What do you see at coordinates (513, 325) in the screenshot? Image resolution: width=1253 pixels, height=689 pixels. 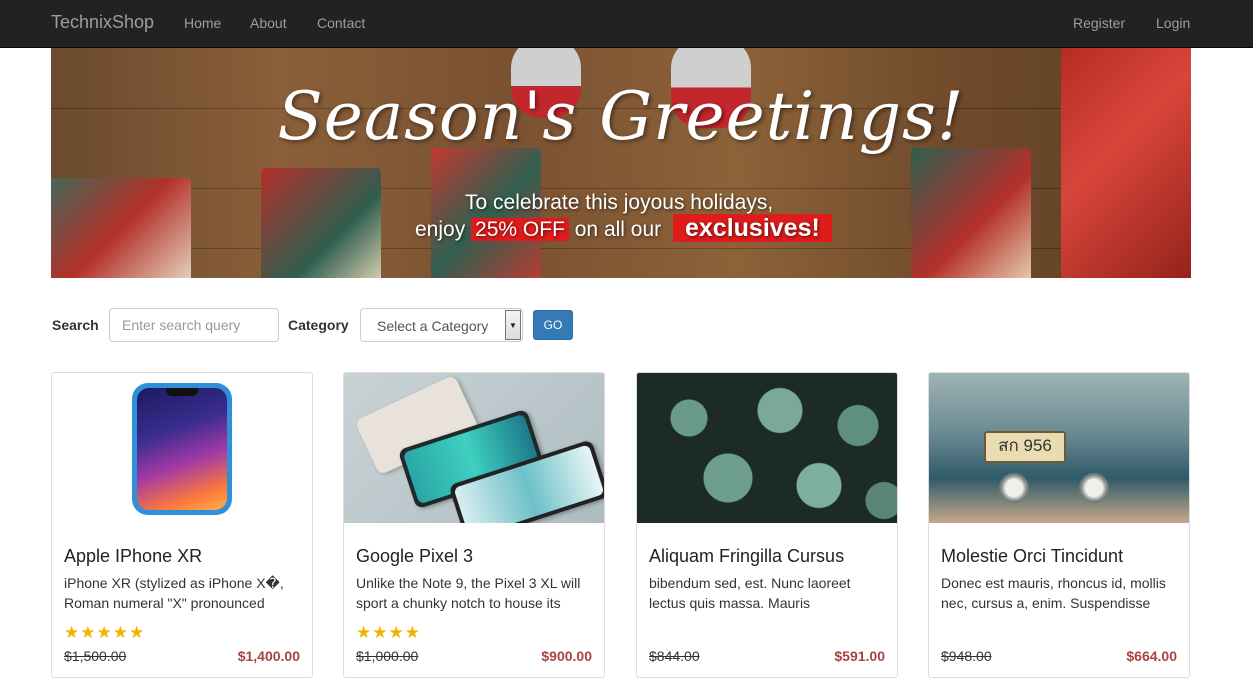 I see `chevron-down-icon: ▼` at bounding box center [513, 325].